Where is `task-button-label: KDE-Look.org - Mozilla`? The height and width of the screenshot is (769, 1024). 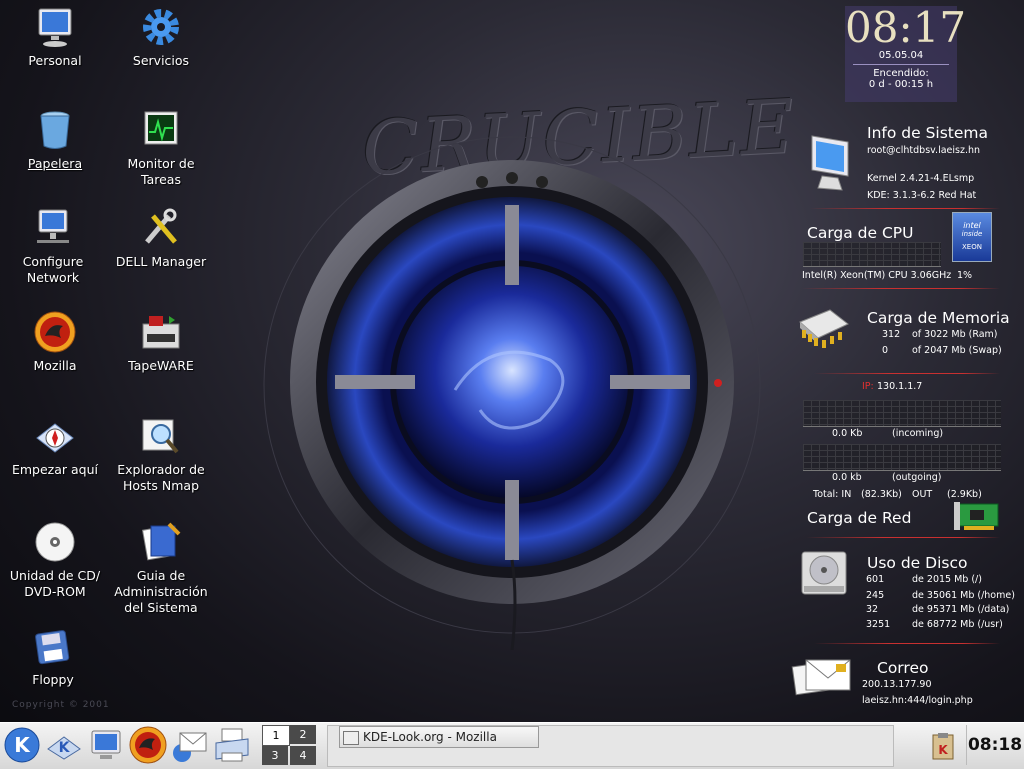 task-button-label: KDE-Look.org - Mozilla is located at coordinates (430, 737).